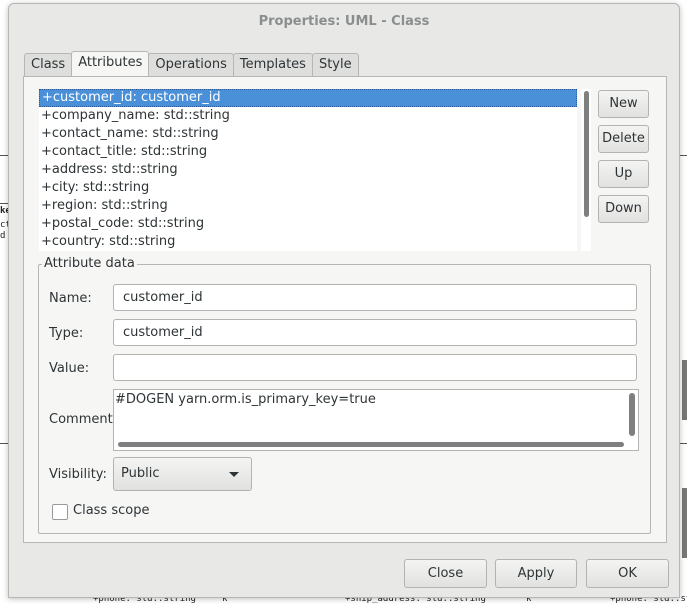  I want to click on comment-vertical-scrollbar, so click(632, 414).